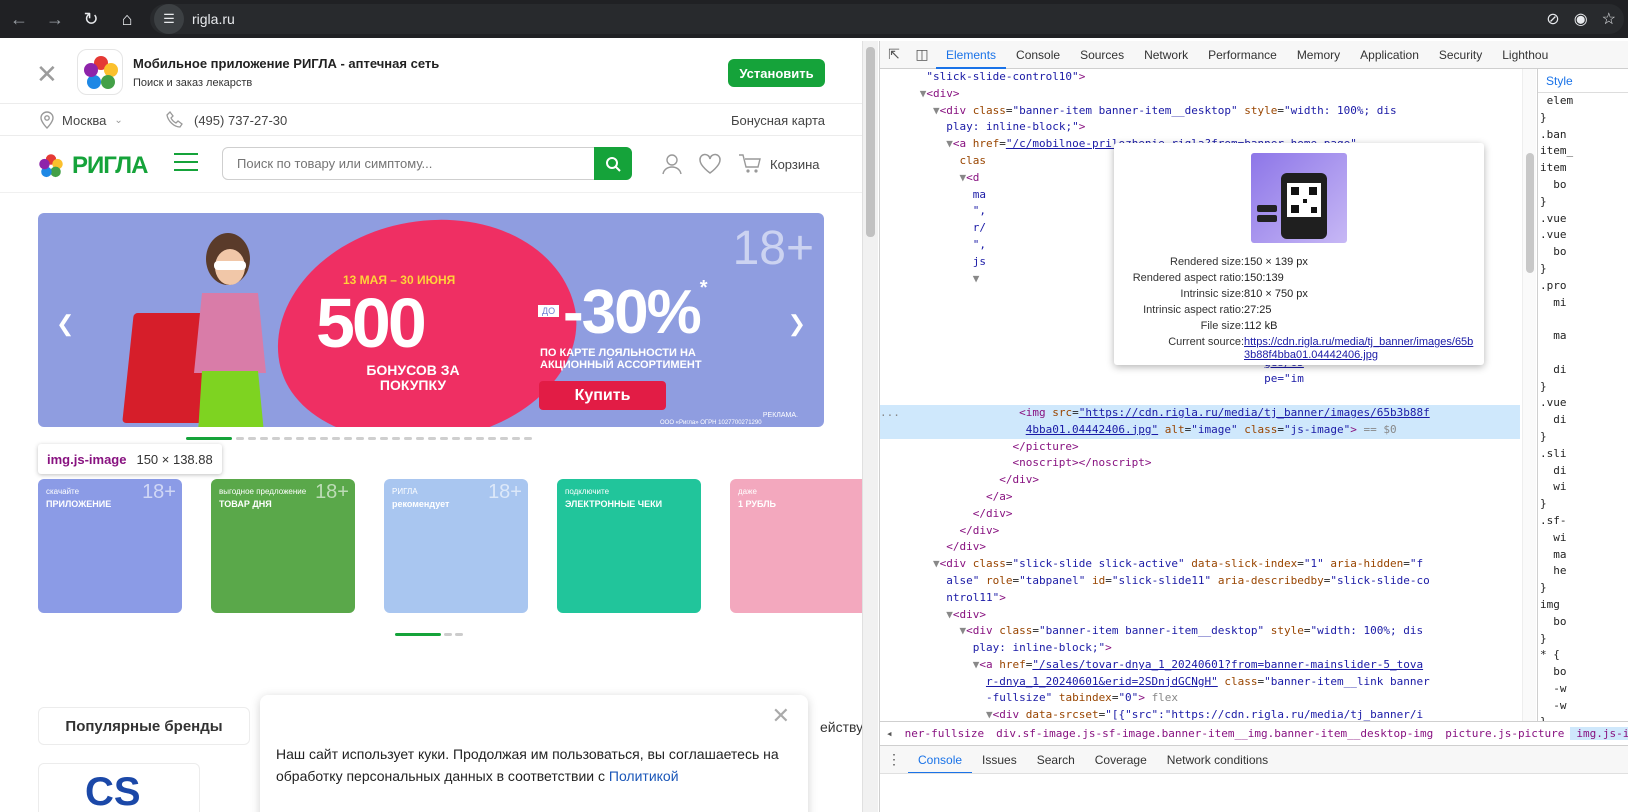  I want to click on console-drawer, so click(1254, 792).